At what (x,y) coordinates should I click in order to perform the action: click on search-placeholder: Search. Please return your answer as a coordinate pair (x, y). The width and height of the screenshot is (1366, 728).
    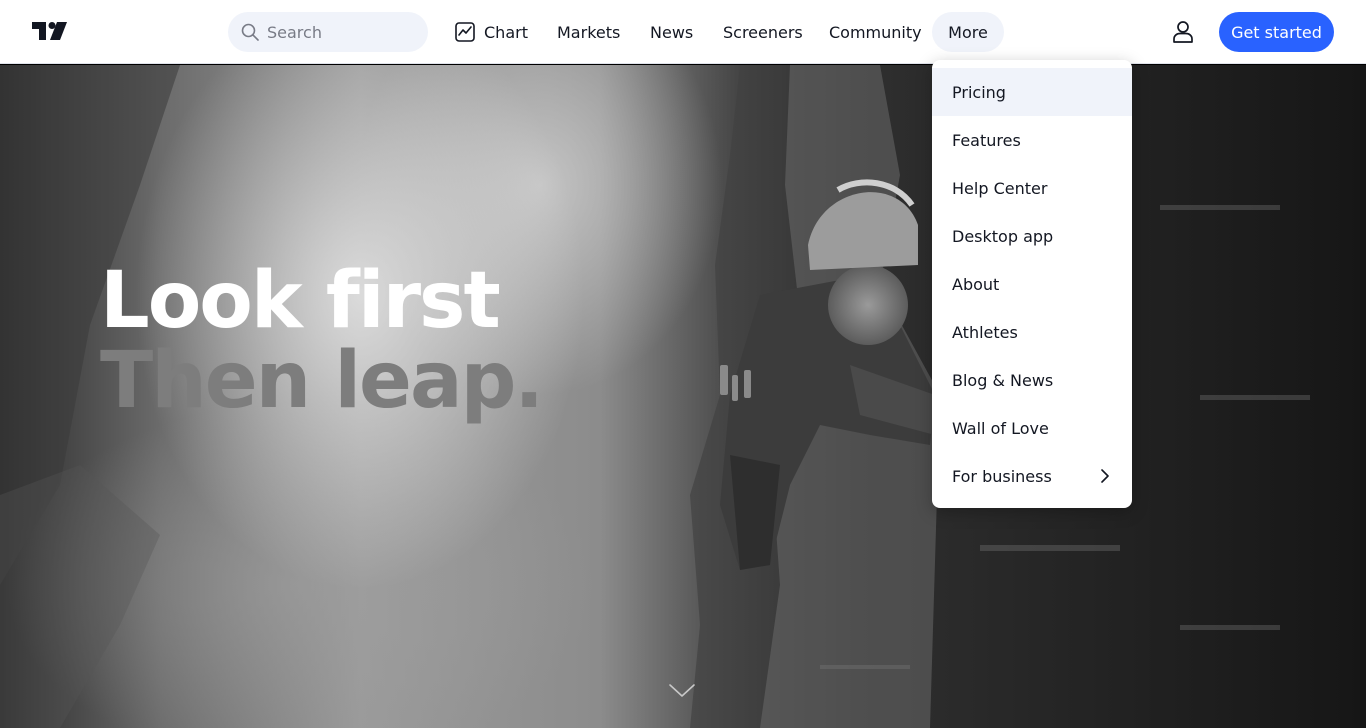
    Looking at the image, I should click on (294, 32).